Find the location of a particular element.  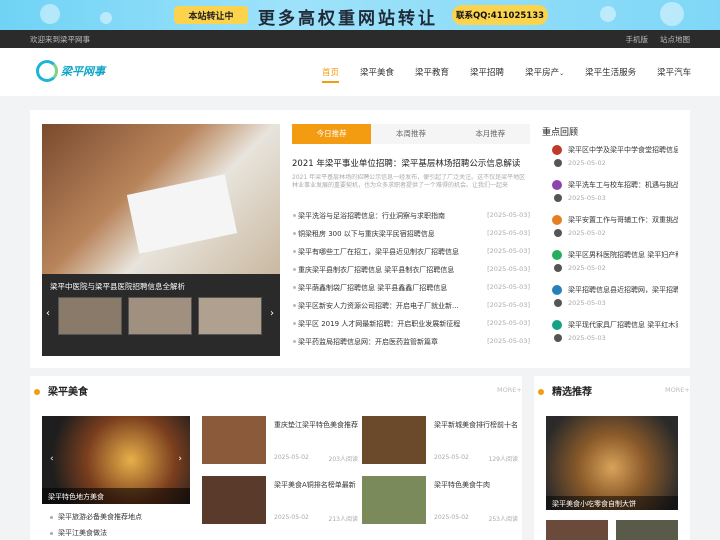

nav-food: 梁平美食 is located at coordinates (377, 74).